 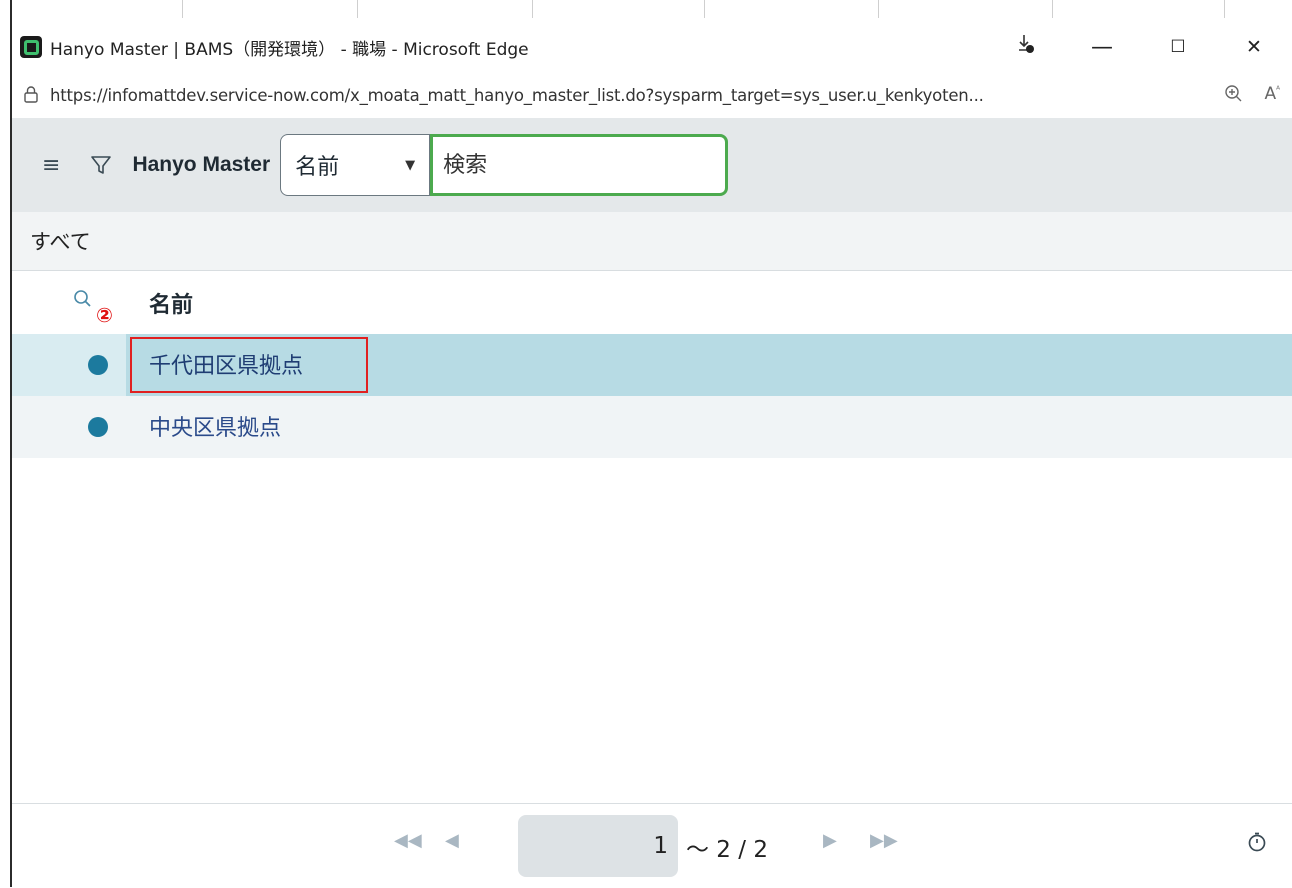 I want to click on search-field-value: 名前, so click(x=317, y=167).